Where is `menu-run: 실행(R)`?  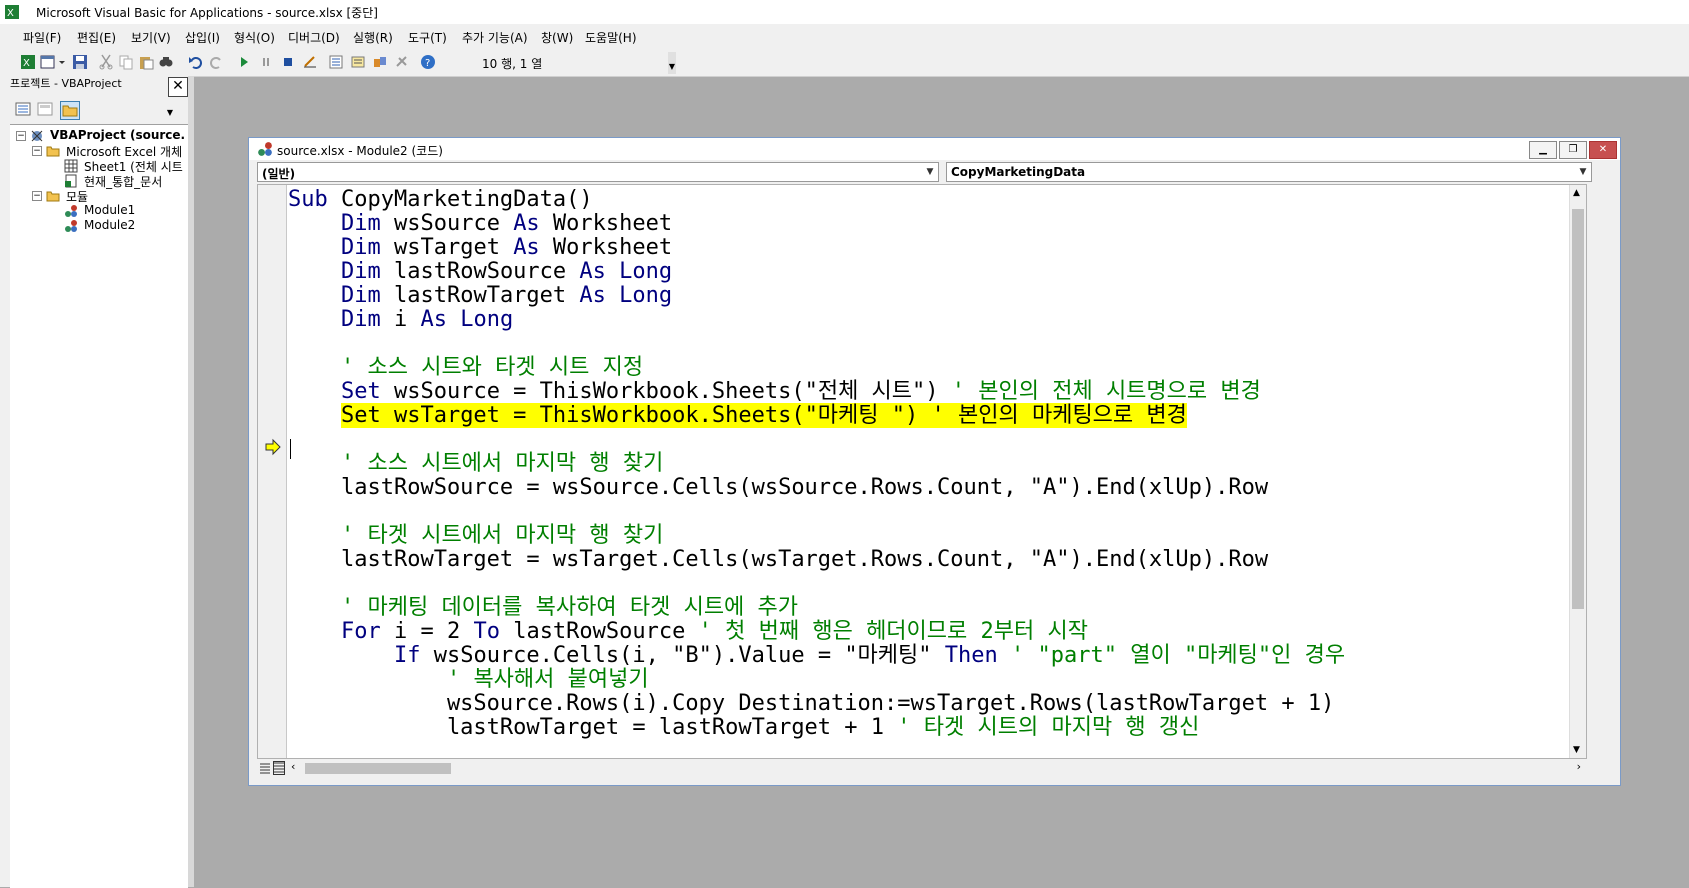 menu-run: 실행(R) is located at coordinates (373, 37).